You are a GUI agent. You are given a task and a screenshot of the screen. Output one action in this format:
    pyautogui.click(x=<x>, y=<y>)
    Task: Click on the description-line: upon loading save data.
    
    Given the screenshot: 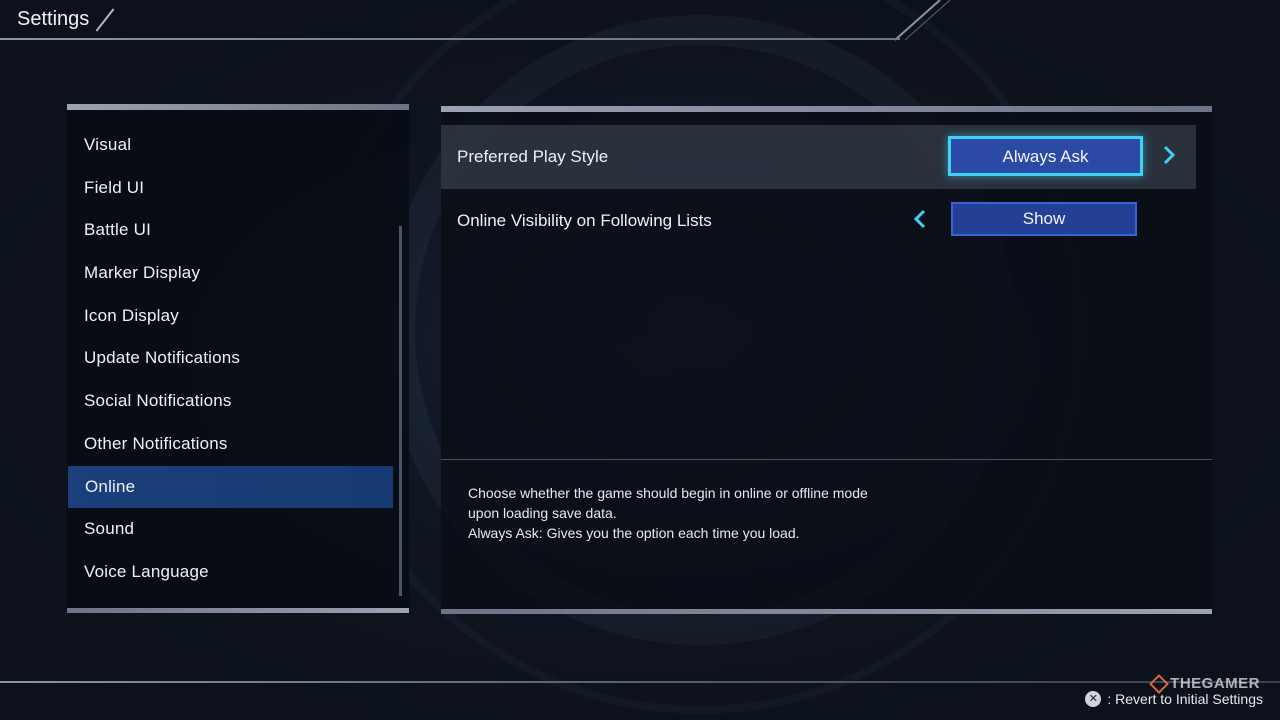 What is the action you would take?
    pyautogui.click(x=542, y=513)
    